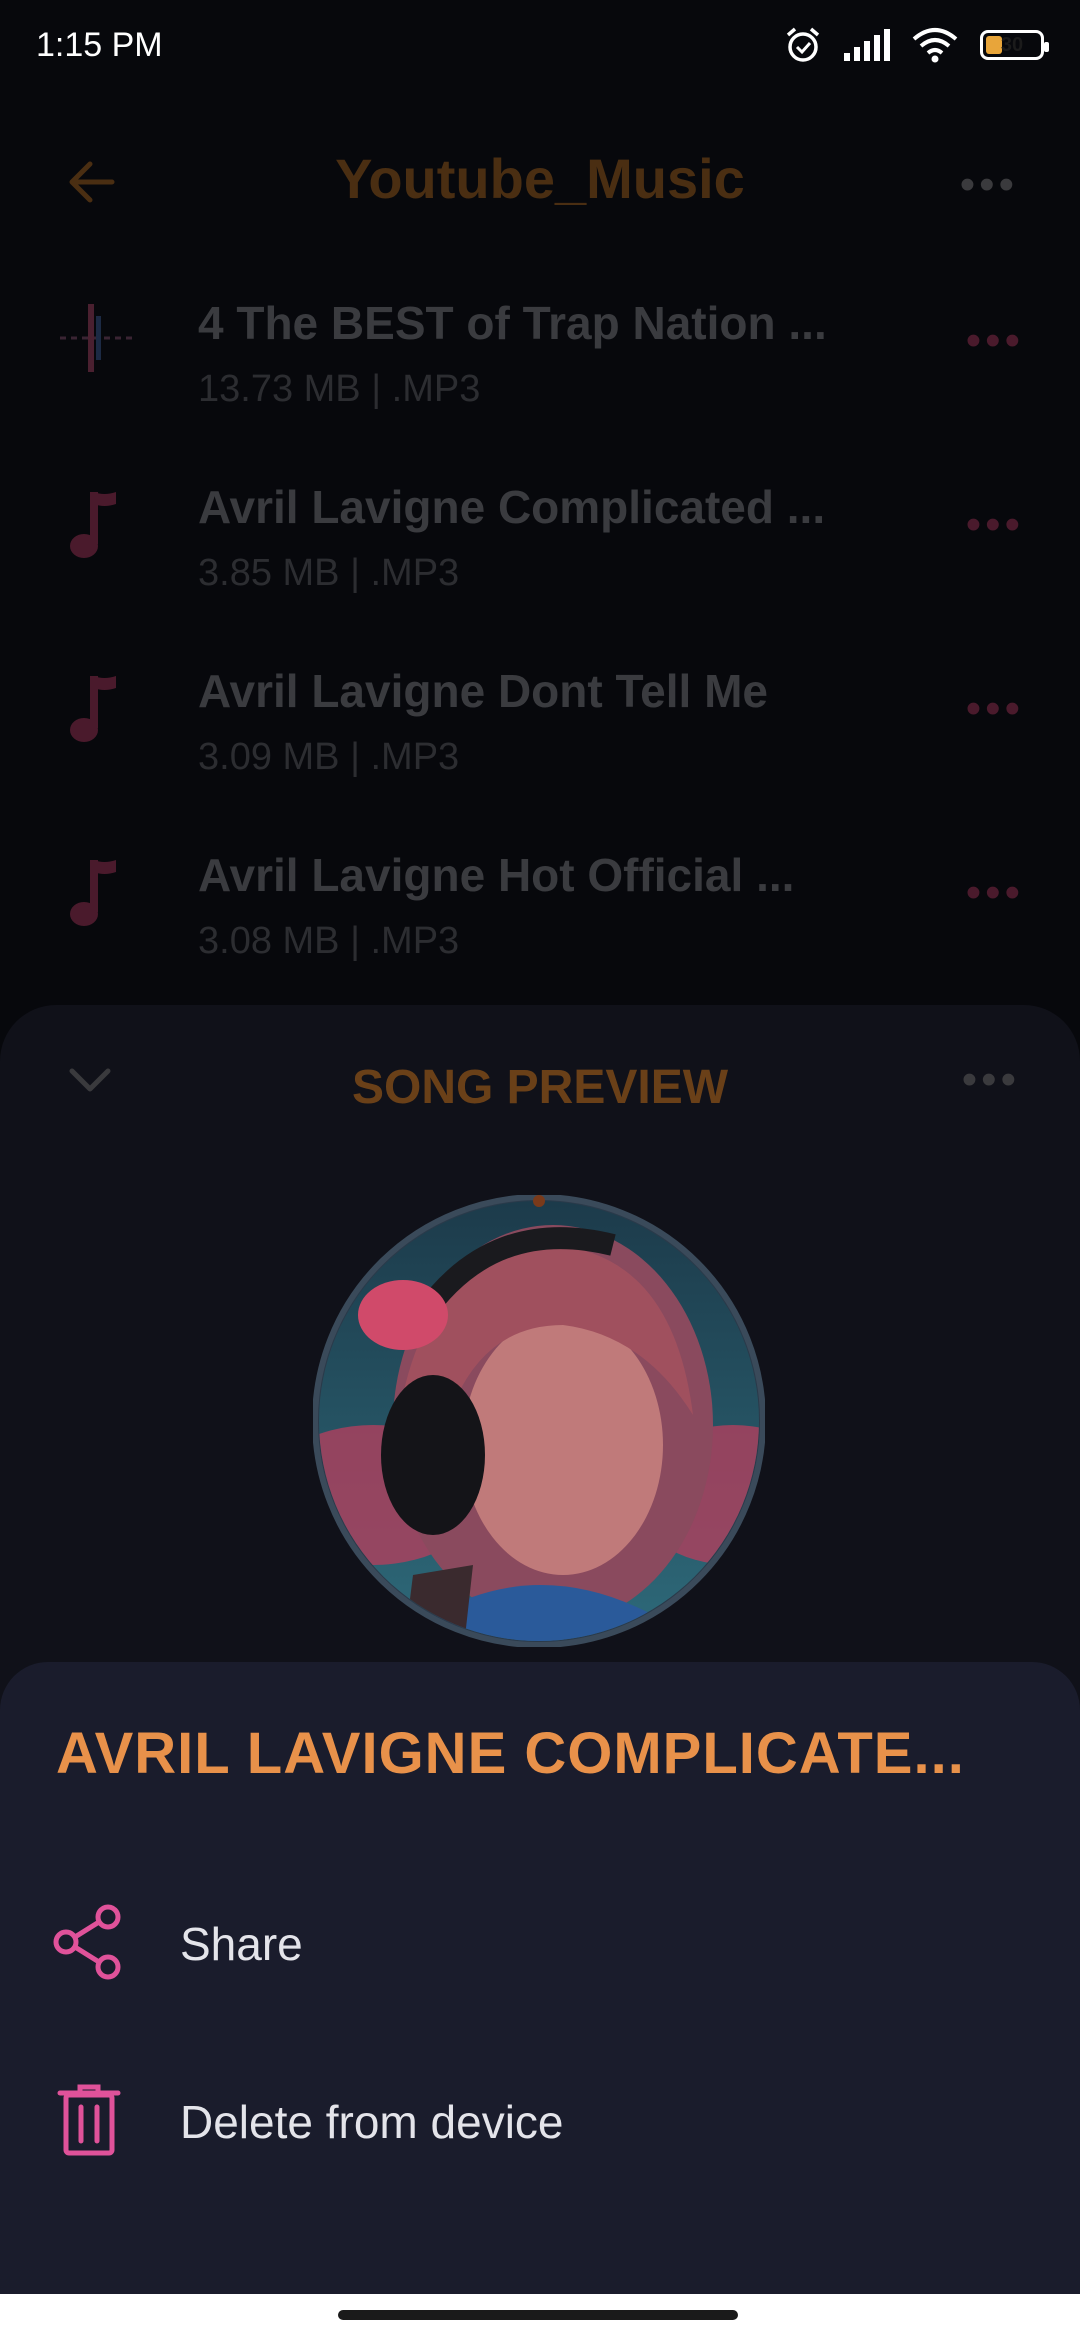  What do you see at coordinates (483, 691) in the screenshot?
I see `song-title: Avril Lavigne Dont Tell Me` at bounding box center [483, 691].